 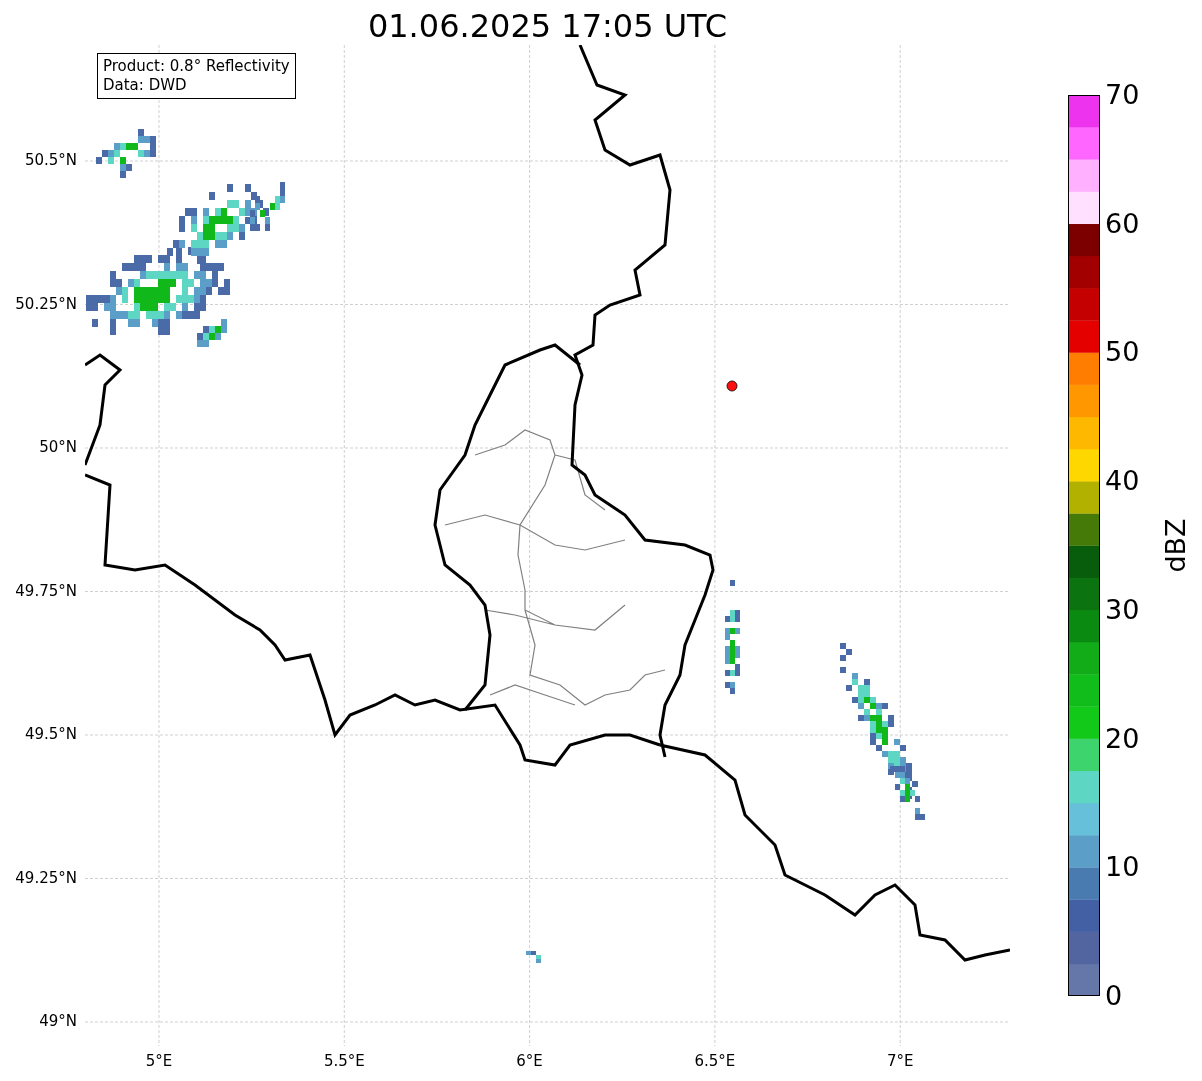 I want to click on latitude-label: 49.75°N, so click(x=46, y=590).